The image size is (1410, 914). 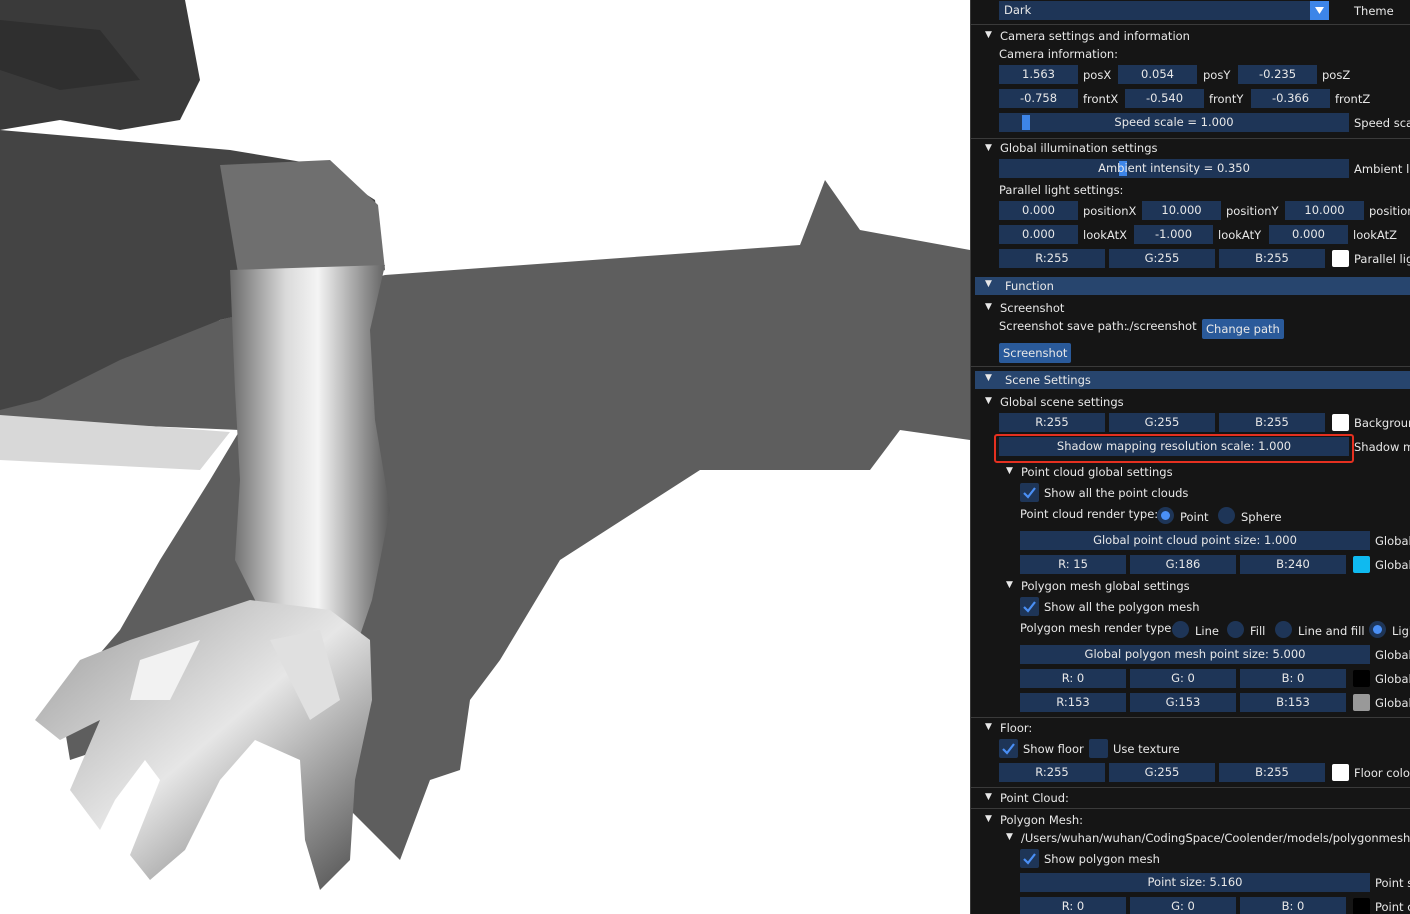 What do you see at coordinates (1183, 678) in the screenshot?
I see `pm-g1-field: G: 0` at bounding box center [1183, 678].